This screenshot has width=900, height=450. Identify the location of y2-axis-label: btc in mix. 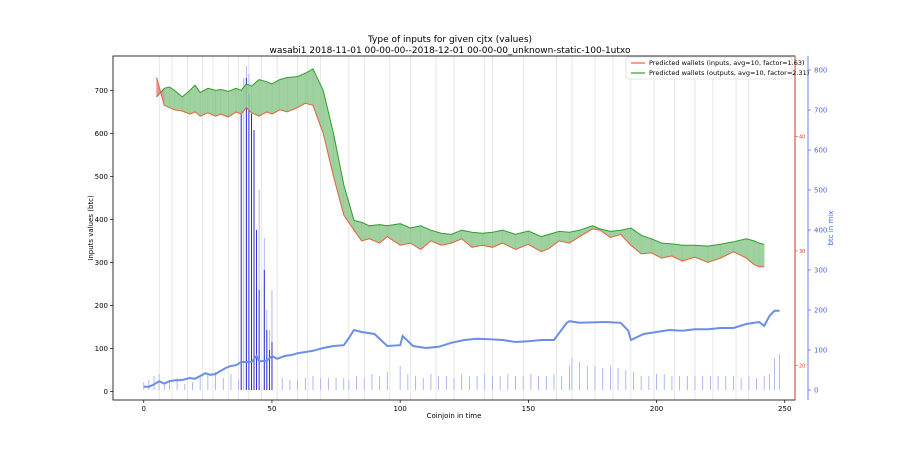
(831, 228).